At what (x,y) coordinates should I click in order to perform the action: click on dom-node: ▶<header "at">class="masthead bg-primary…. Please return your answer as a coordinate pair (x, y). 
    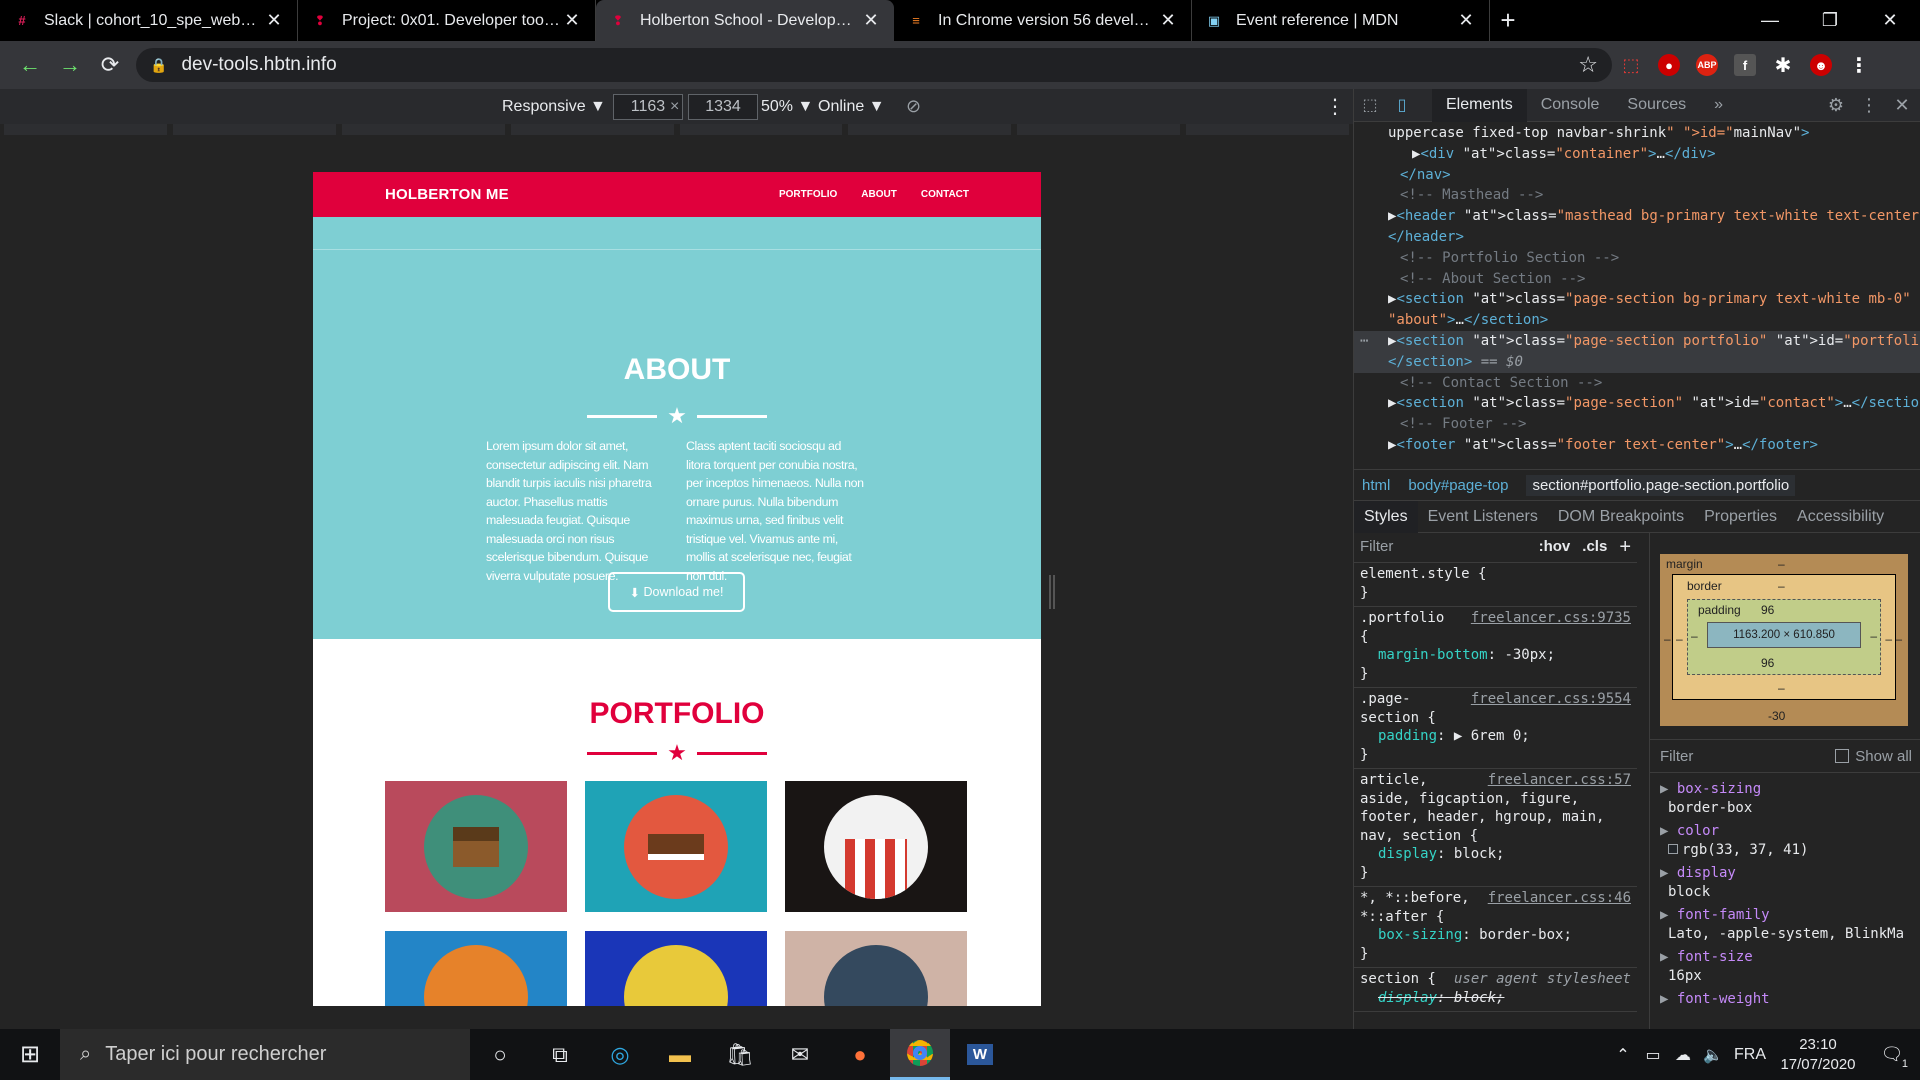
    Looking at the image, I should click on (1637, 216).